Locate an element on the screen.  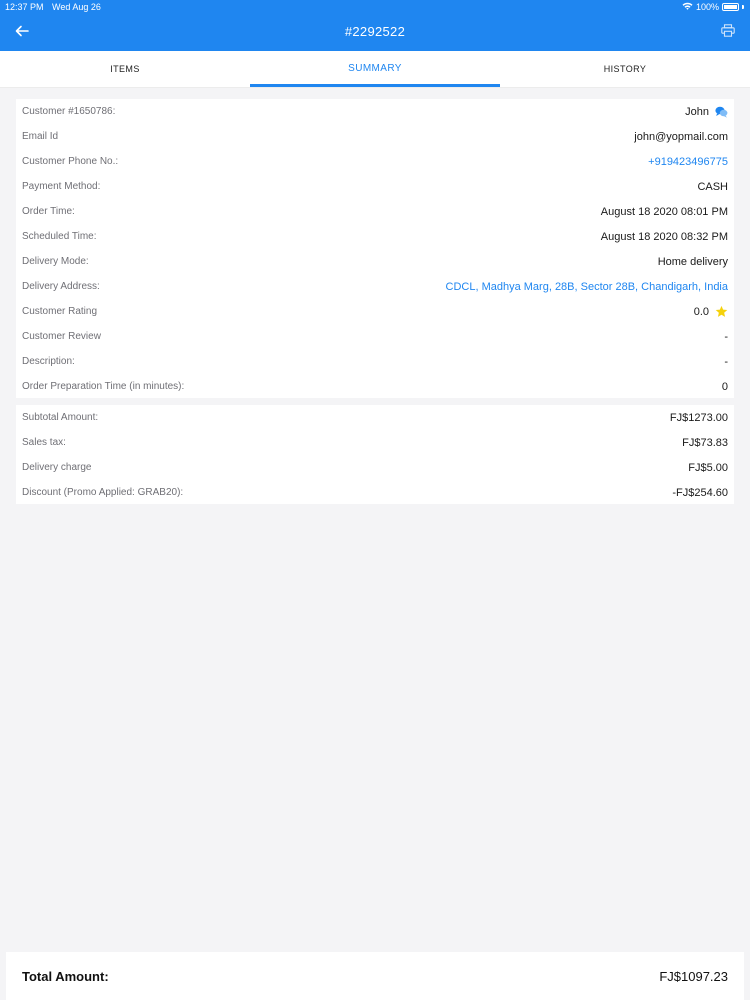
detail-label: Payment Method: is located at coordinates (61, 186).